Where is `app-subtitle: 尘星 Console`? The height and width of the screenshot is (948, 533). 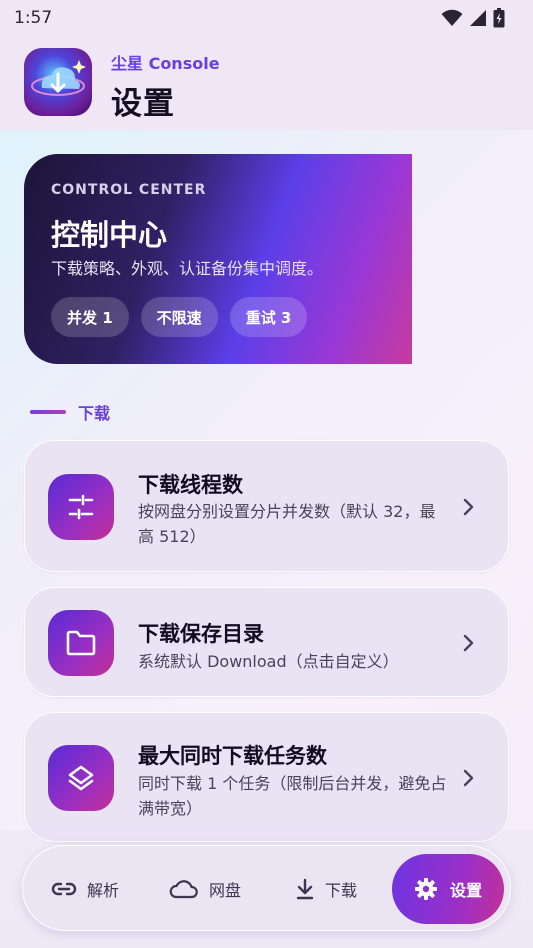 app-subtitle: 尘星 Console is located at coordinates (165, 63).